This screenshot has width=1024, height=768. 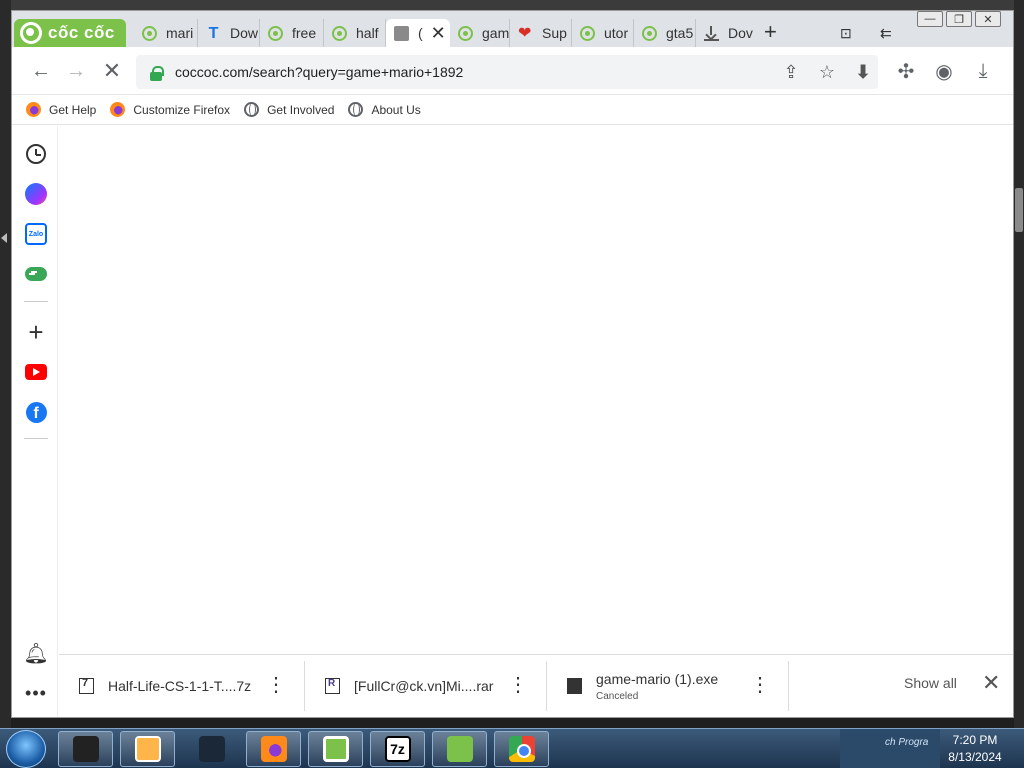 I want to click on logo-text: cốc cốc, so click(x=81, y=32).